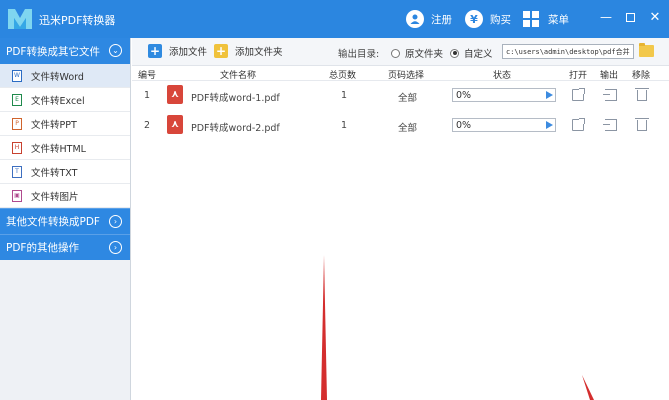  I want to click on table-row: 1 ⋏ PDF转成word-1.pdf 1 全部 0%, so click(400, 96).